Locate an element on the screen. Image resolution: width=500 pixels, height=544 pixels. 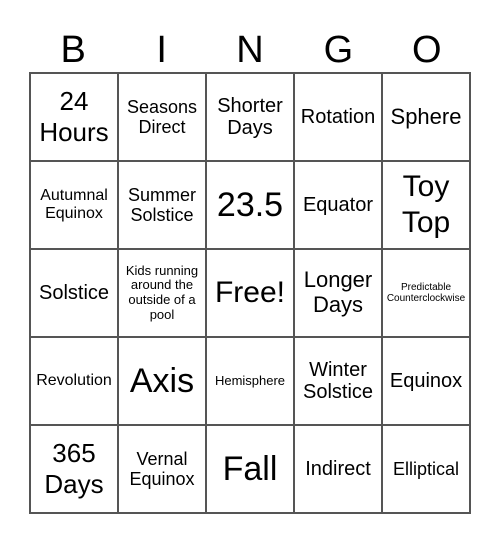
bingo-cell: Winter Solstice is located at coordinates (338, 381).